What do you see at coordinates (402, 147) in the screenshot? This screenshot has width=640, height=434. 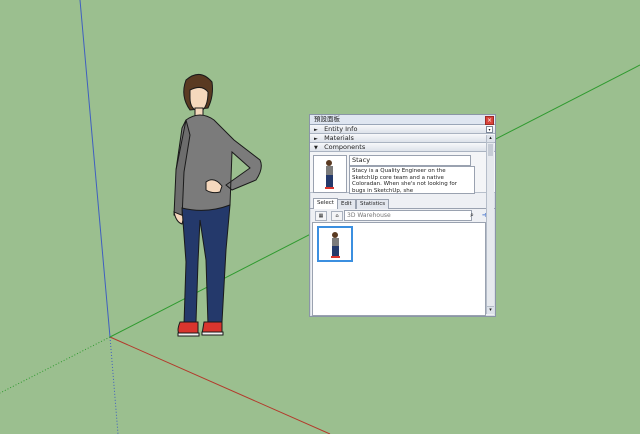 I see `section-components: ▼ Components ▾` at bounding box center [402, 147].